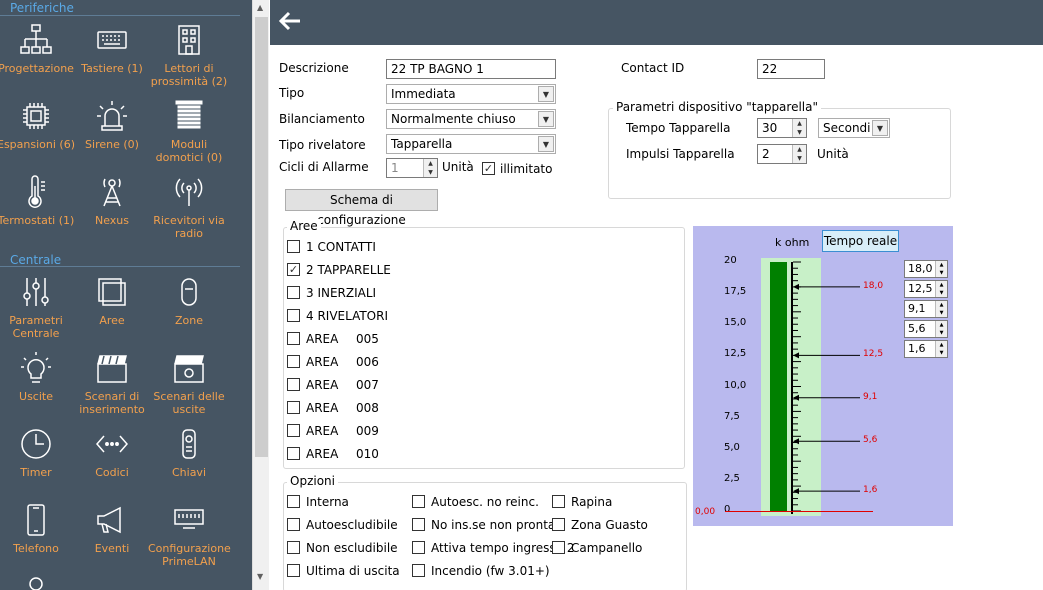 The image size is (1043, 590). What do you see at coordinates (189, 535) in the screenshot?
I see `sidebar-item-primelan: Configurazione PrimeLAN` at bounding box center [189, 535].